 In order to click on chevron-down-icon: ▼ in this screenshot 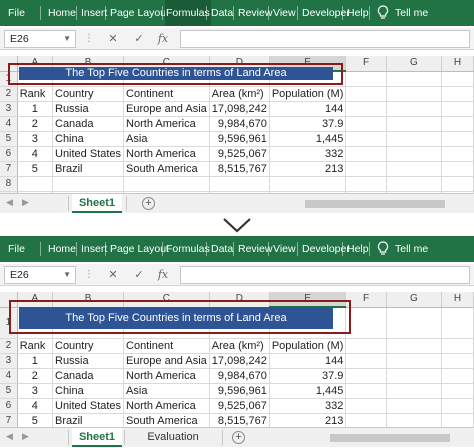, I will do `click(67, 275)`.